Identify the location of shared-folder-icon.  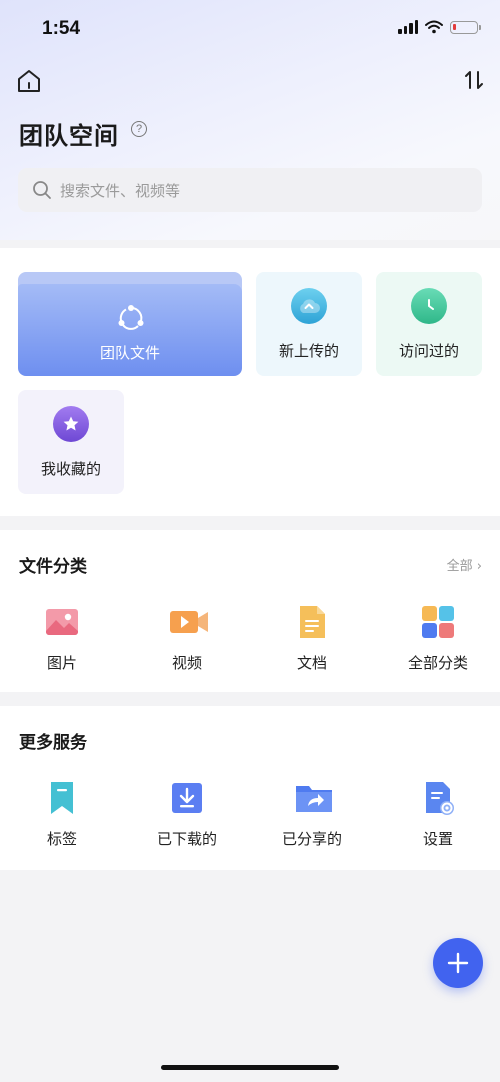
(313, 798).